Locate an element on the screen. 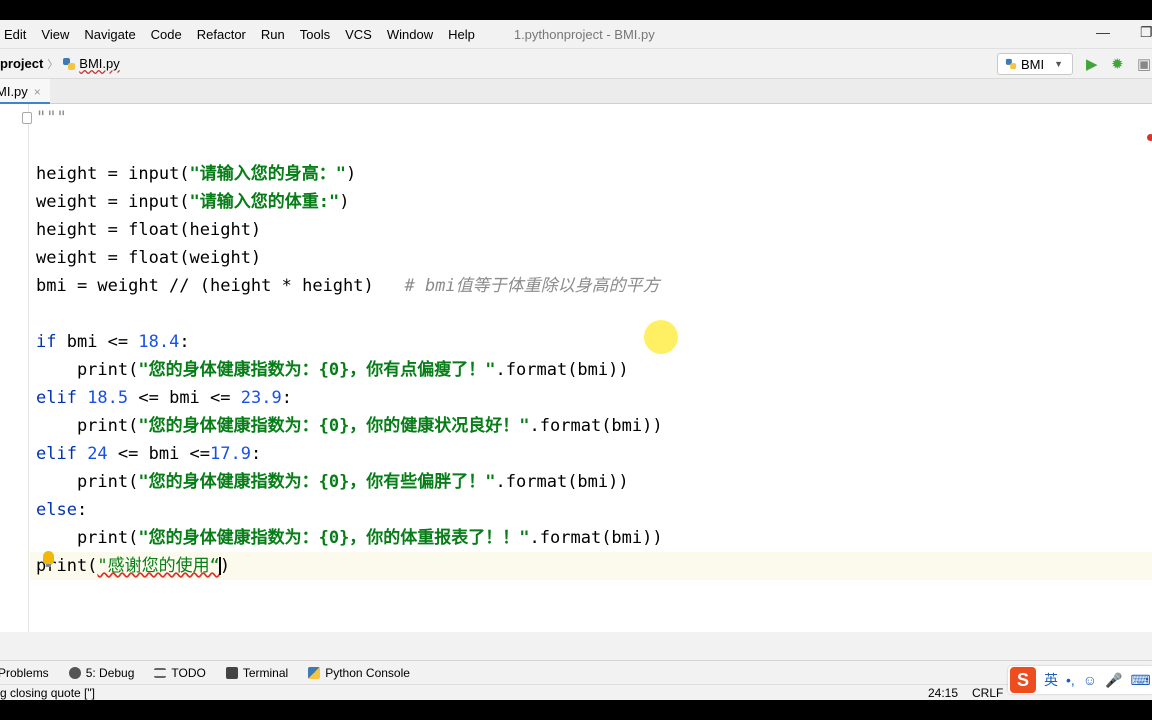 This screenshot has width=1152, height=720. string-literal: "您的身体健康指数为：{0}，你有些偏胖了！" is located at coordinates (317, 482).